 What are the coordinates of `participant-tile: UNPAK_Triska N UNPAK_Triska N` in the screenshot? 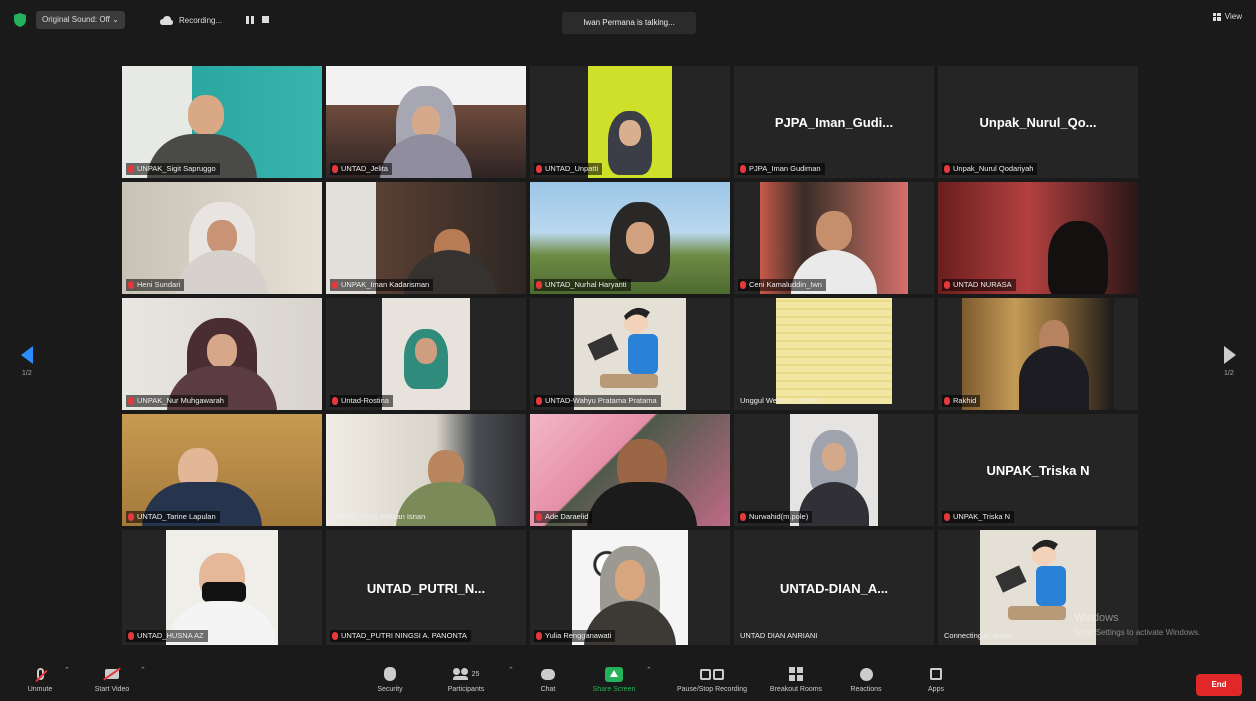 It's located at (1038, 470).